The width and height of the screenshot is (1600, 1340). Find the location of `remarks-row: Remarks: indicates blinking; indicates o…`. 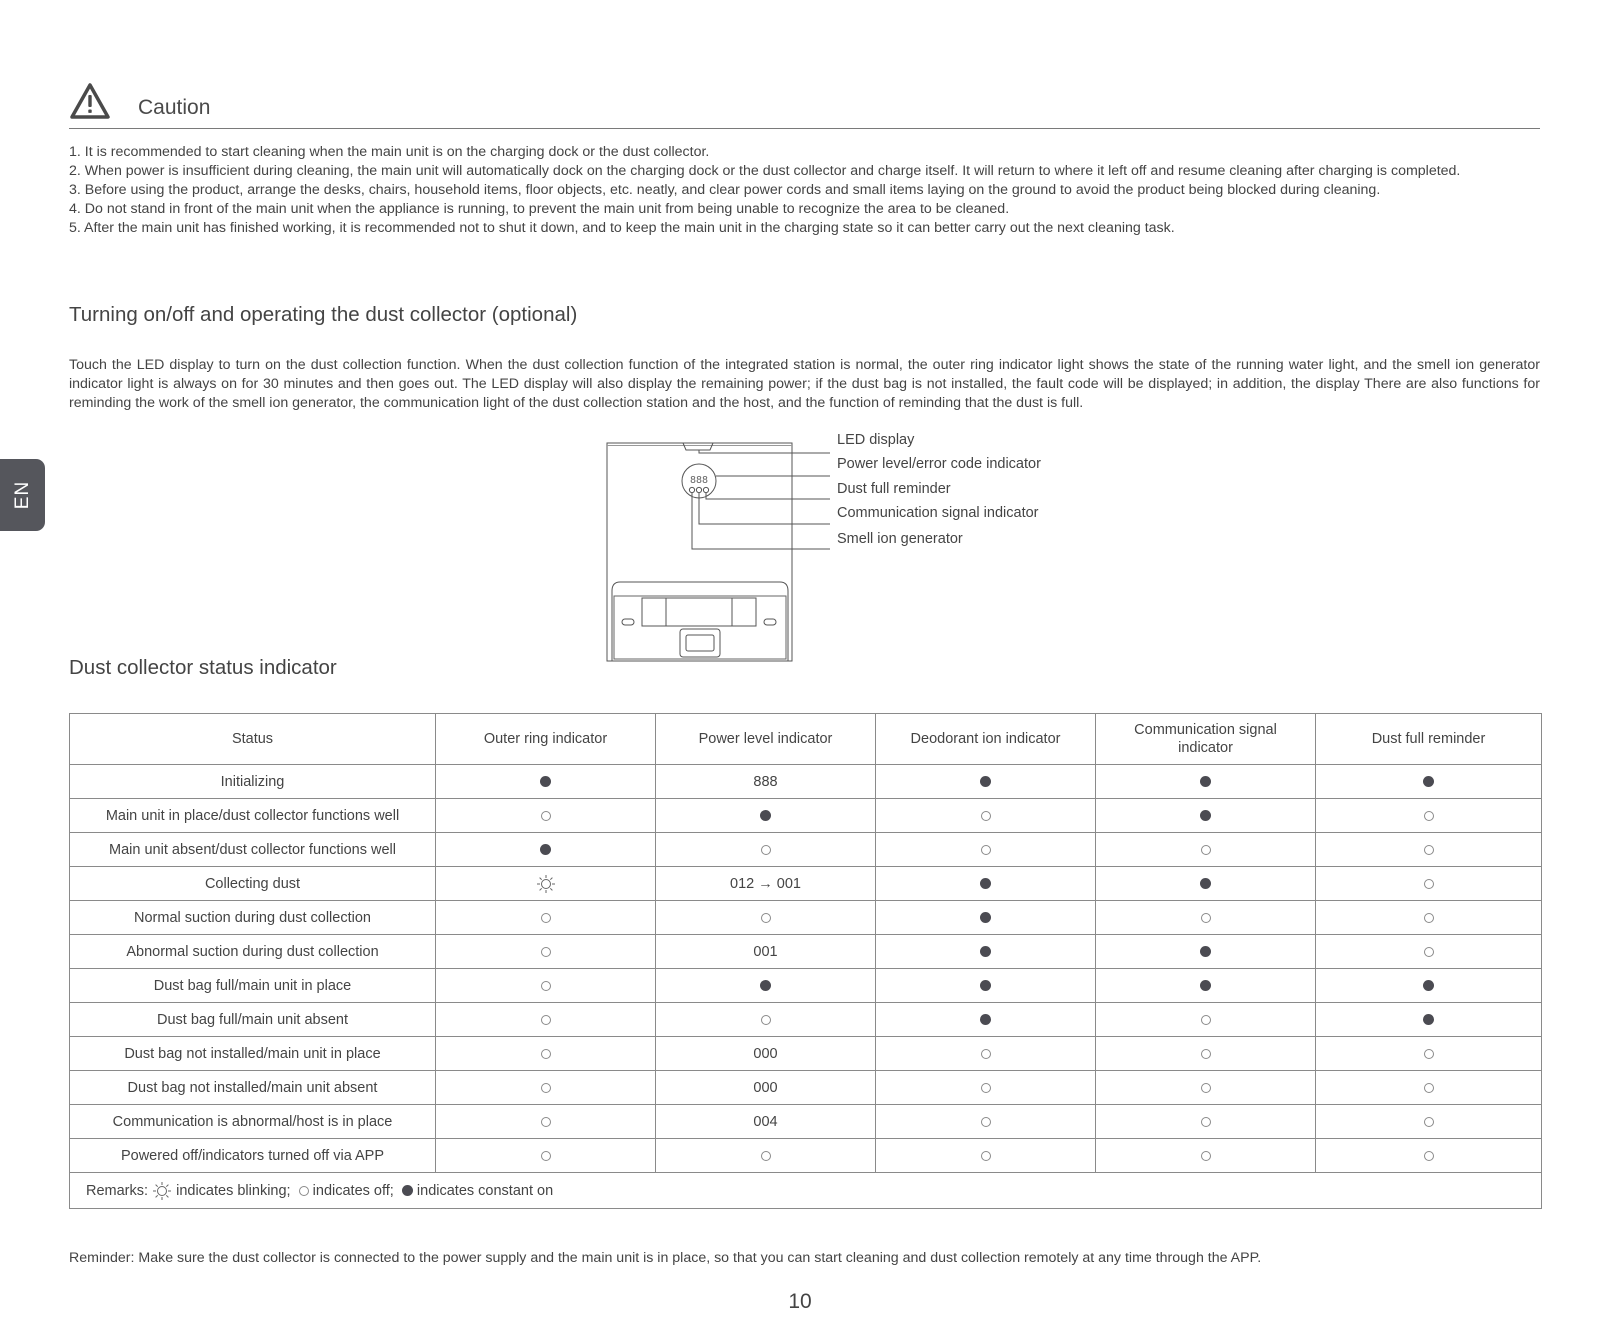

remarks-row: Remarks: indicates blinking; indicates o… is located at coordinates (805, 1190).